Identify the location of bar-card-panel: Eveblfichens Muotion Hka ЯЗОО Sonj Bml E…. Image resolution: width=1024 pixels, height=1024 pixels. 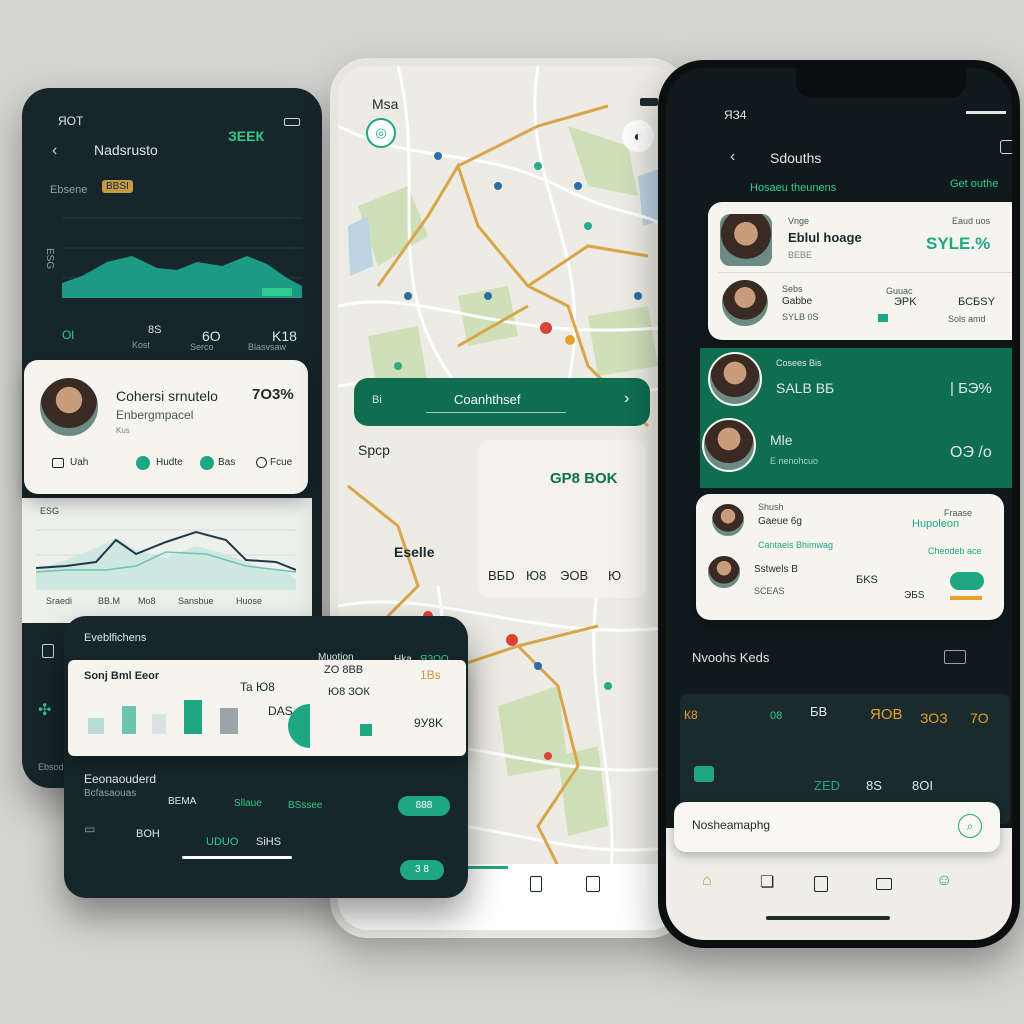
(266, 757).